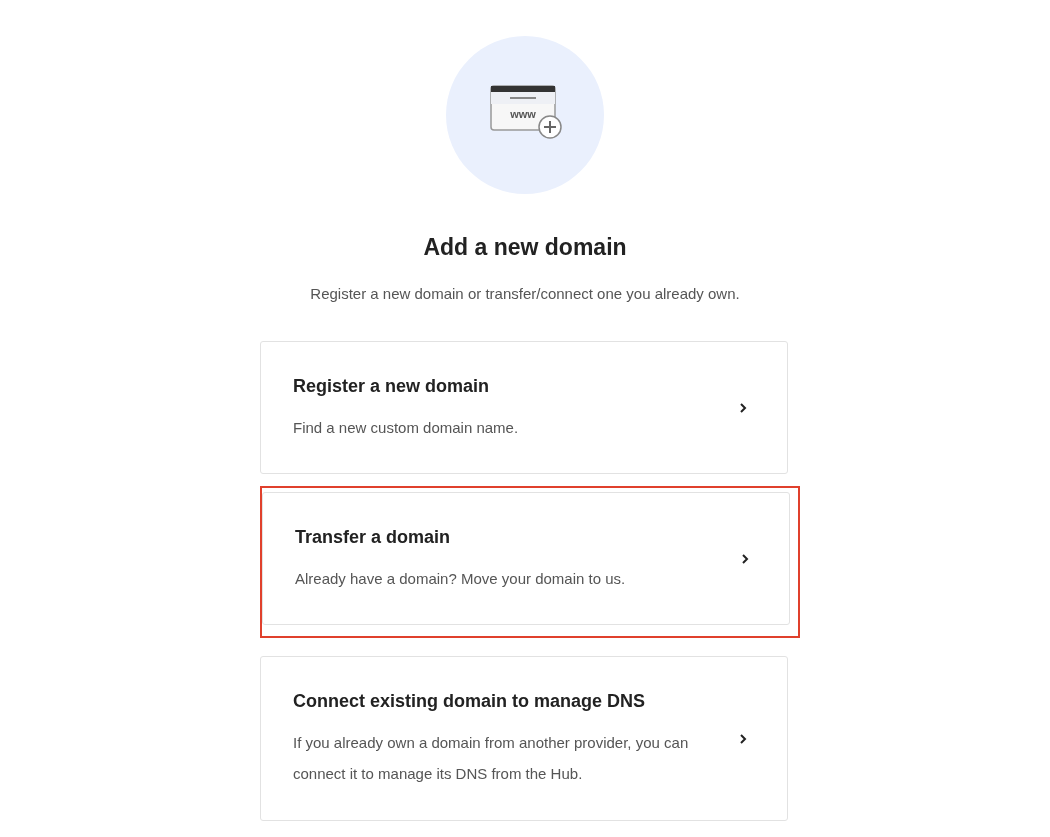 This screenshot has height=837, width=1050. What do you see at coordinates (525, 293) in the screenshot?
I see `page-subtitle: Register a new domain or transfer/connect one you already own.` at bounding box center [525, 293].